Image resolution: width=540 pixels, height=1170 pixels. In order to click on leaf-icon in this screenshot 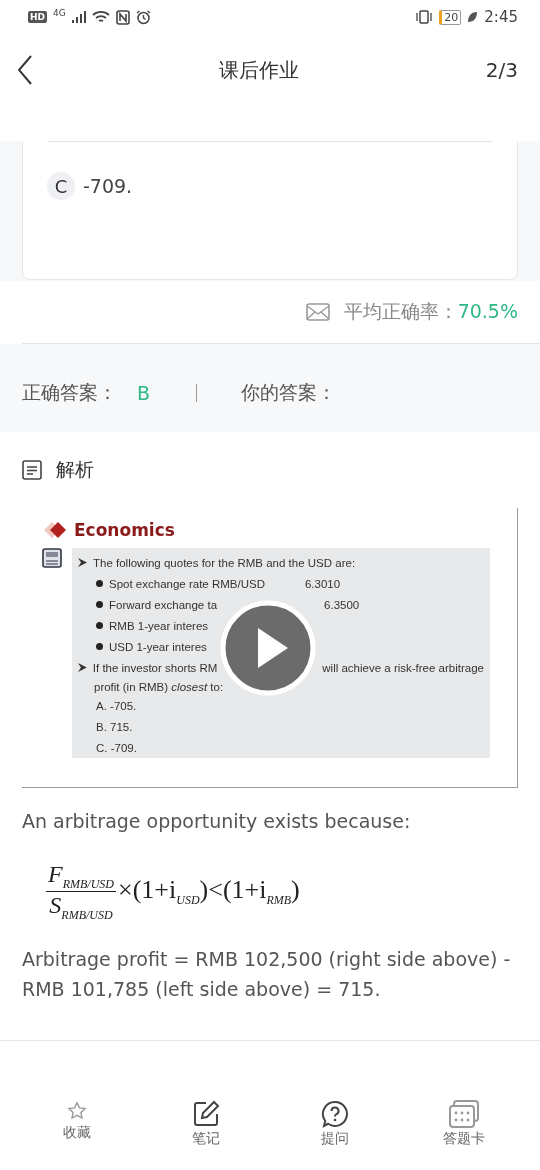, I will do `click(473, 17)`.